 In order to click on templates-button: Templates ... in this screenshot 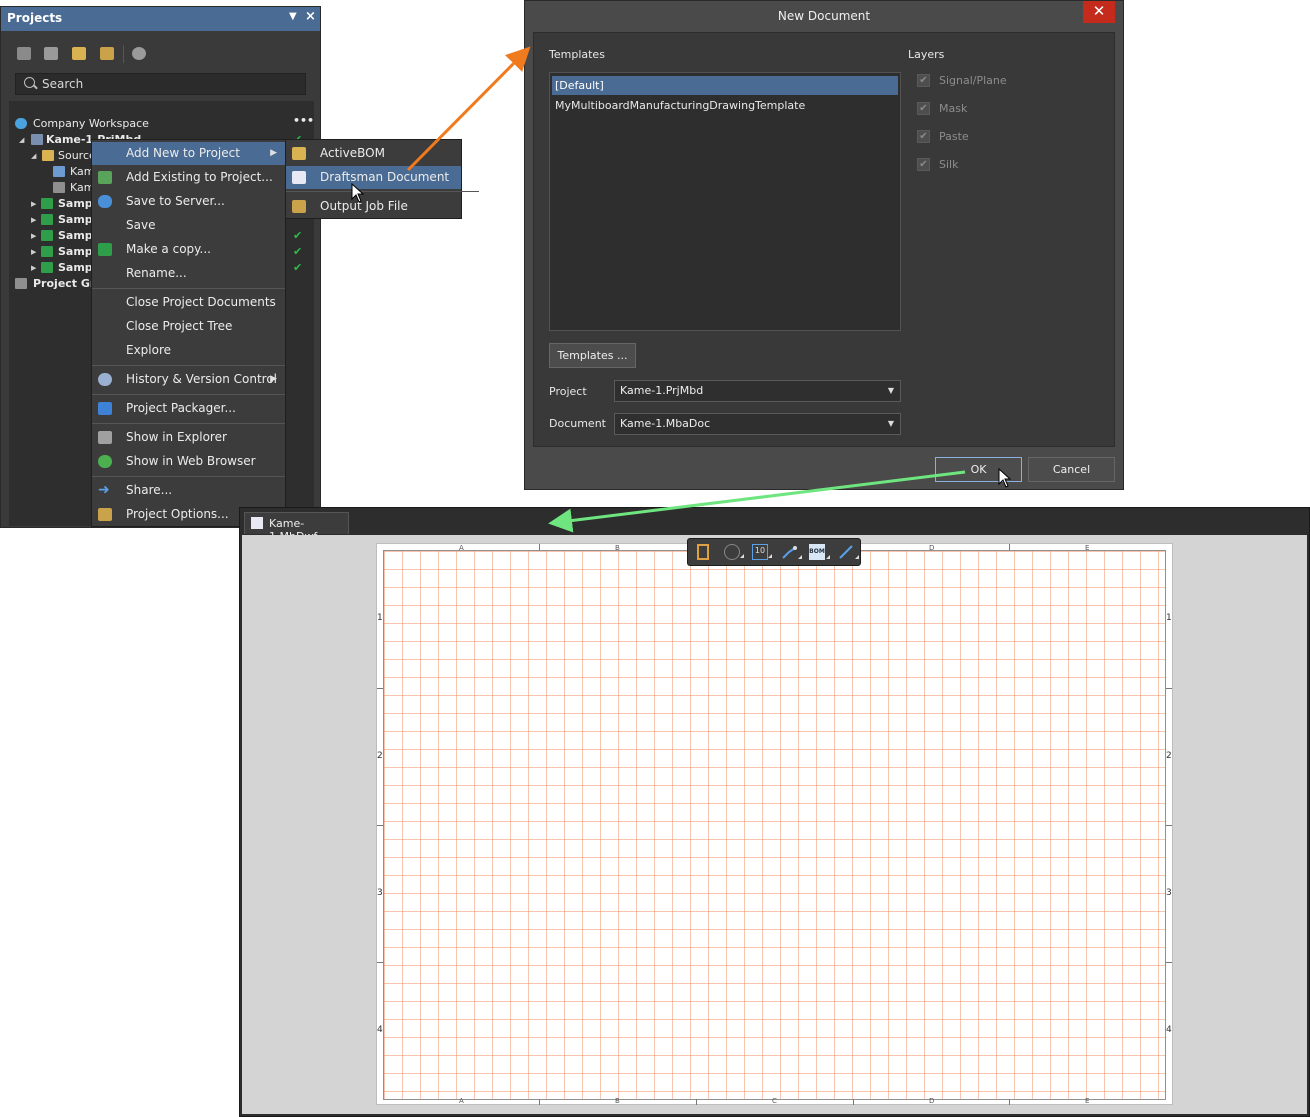, I will do `click(592, 355)`.